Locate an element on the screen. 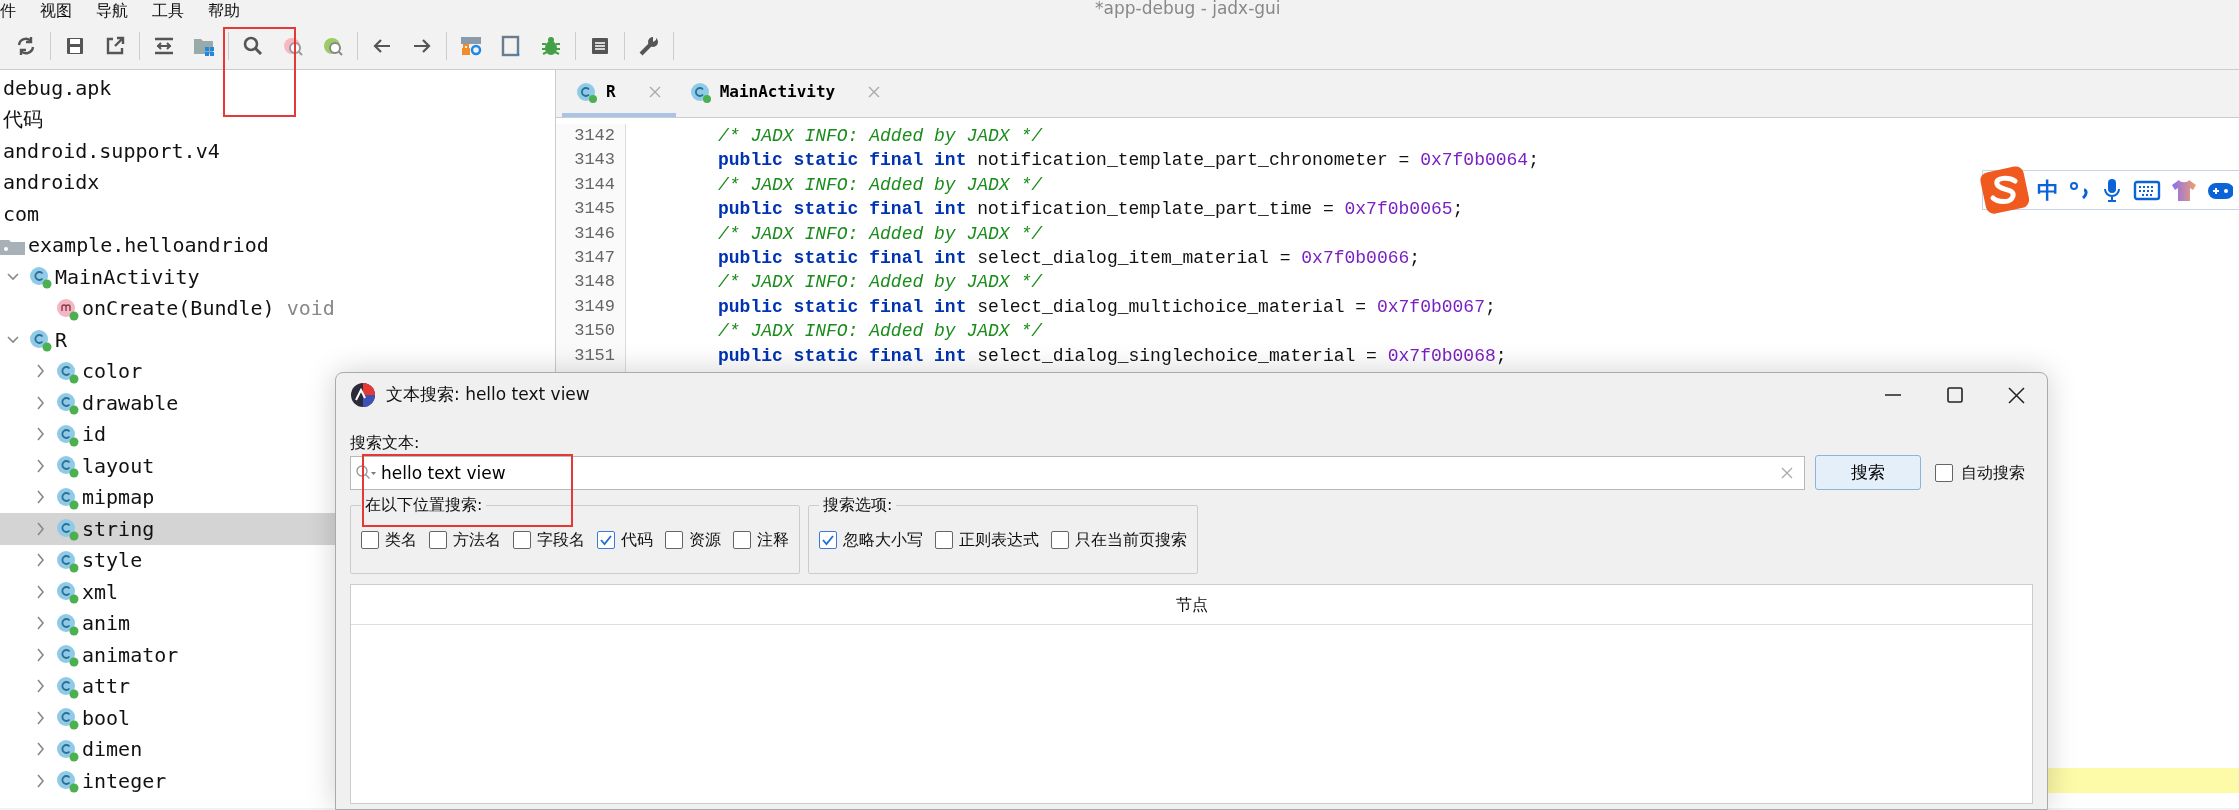  menu-item: 导航 is located at coordinates (112, 12).